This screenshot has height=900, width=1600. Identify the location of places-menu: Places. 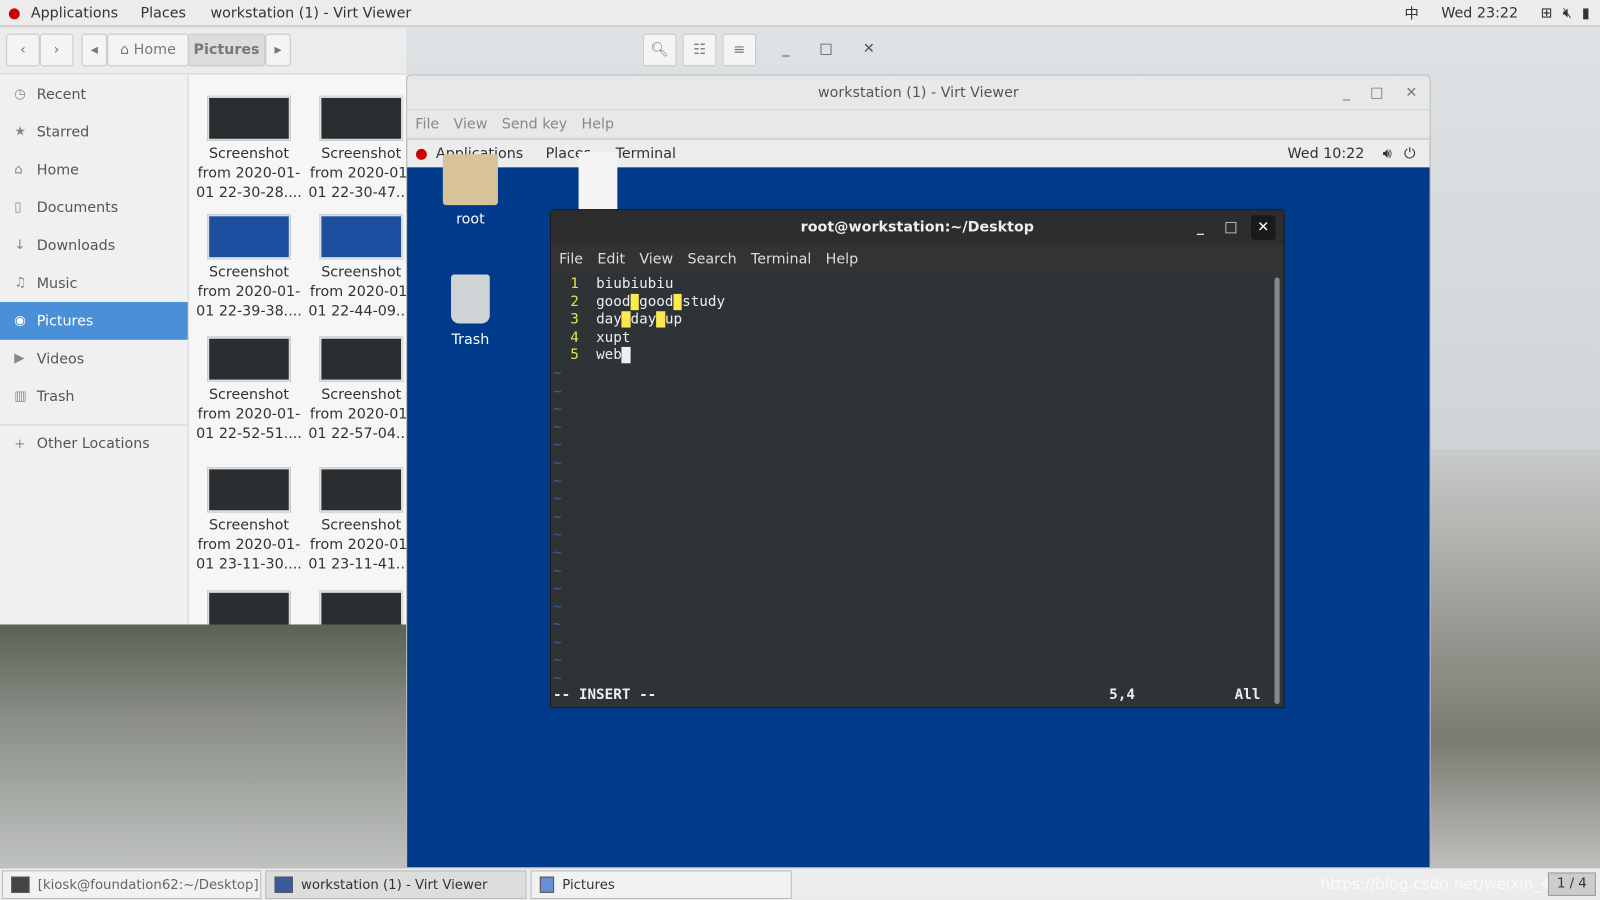
(163, 13).